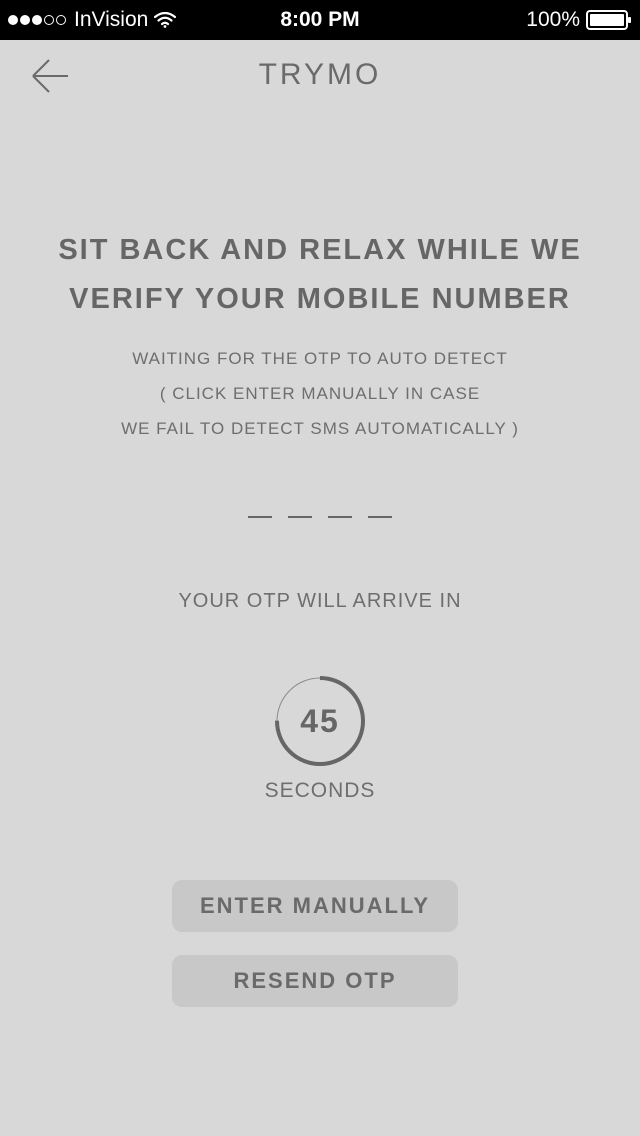  I want to click on battery-icon, so click(608, 20).